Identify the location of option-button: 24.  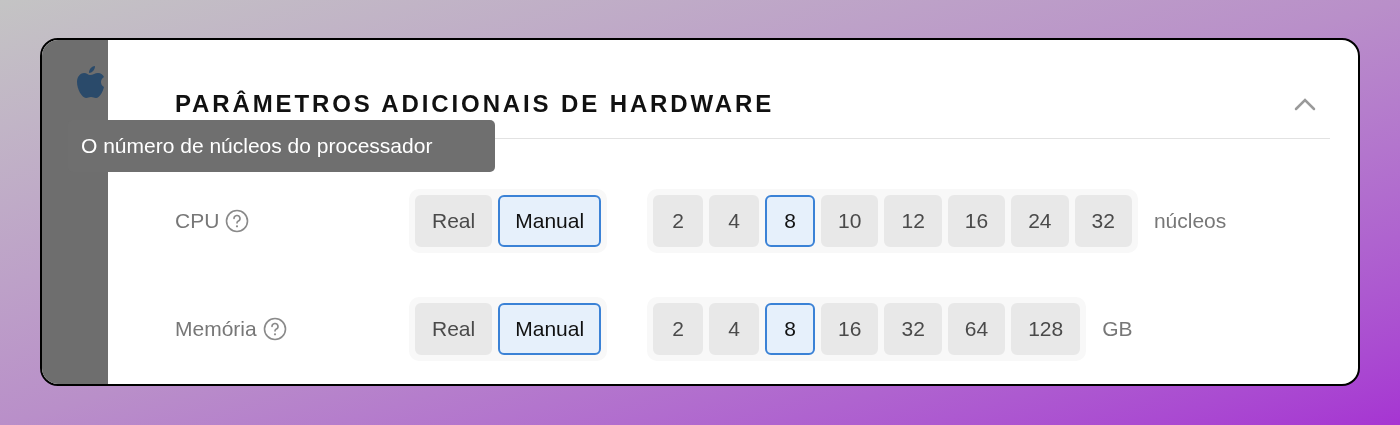
(1040, 221).